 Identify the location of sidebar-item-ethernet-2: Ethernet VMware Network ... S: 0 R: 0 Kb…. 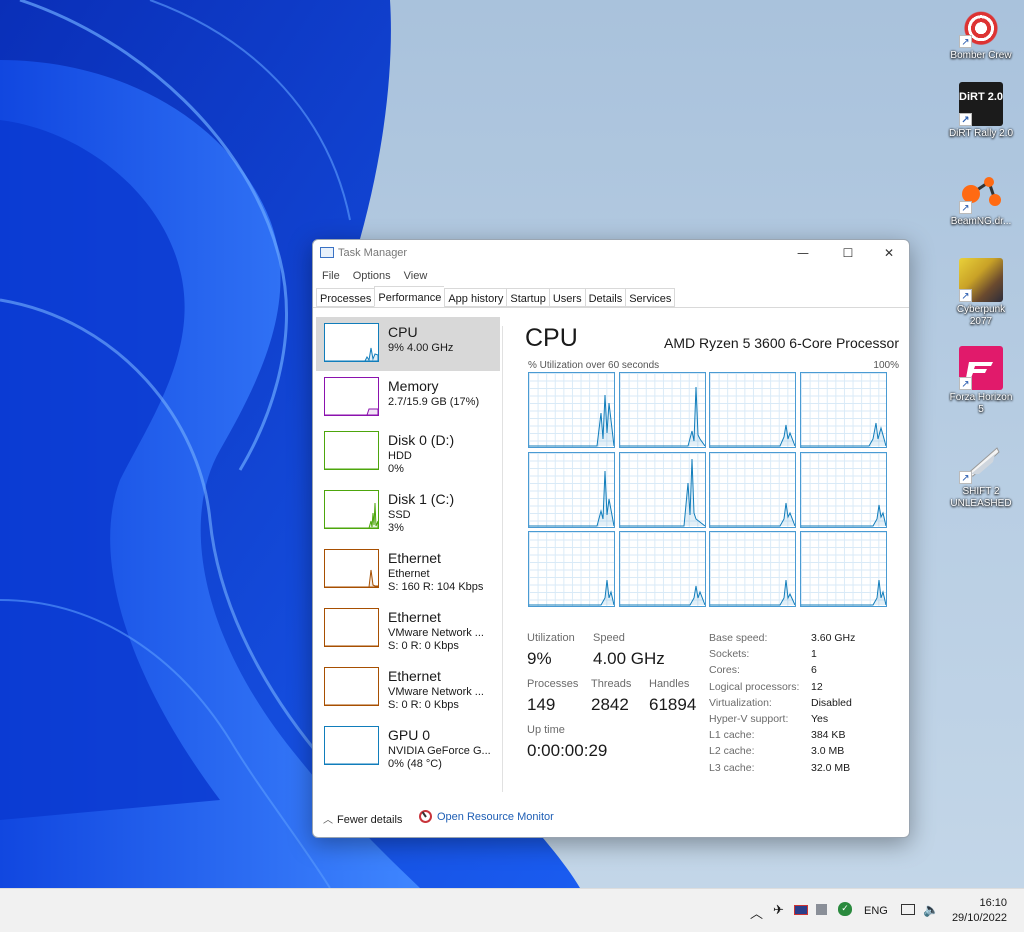
(408, 629).